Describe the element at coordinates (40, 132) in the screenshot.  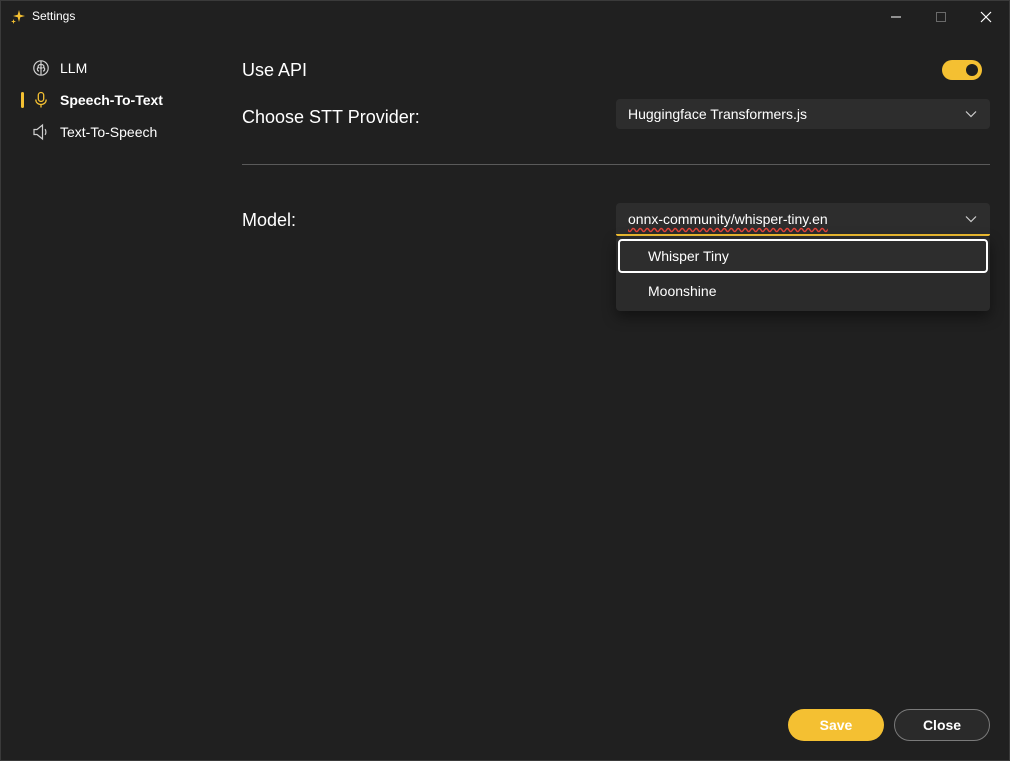
I see `speaker-icon` at that location.